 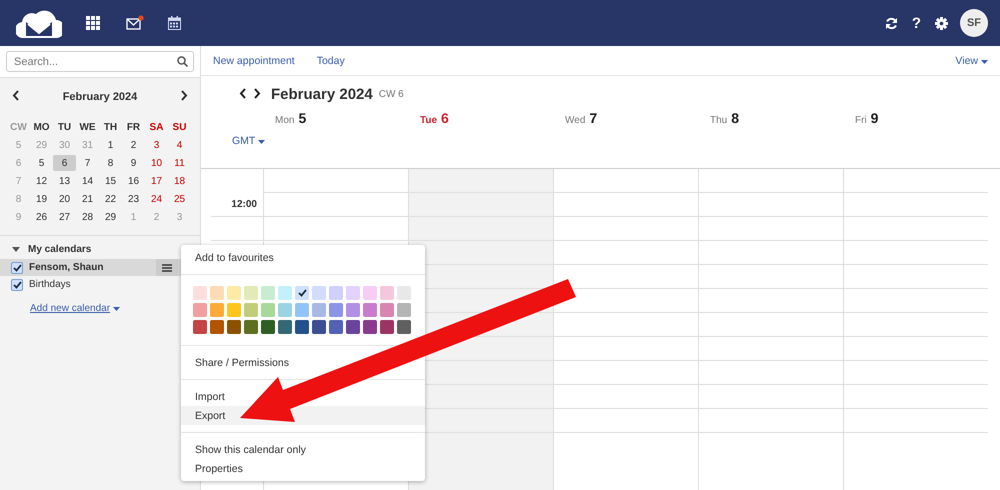 What do you see at coordinates (18, 127) in the screenshot?
I see `weekday-label: CW` at bounding box center [18, 127].